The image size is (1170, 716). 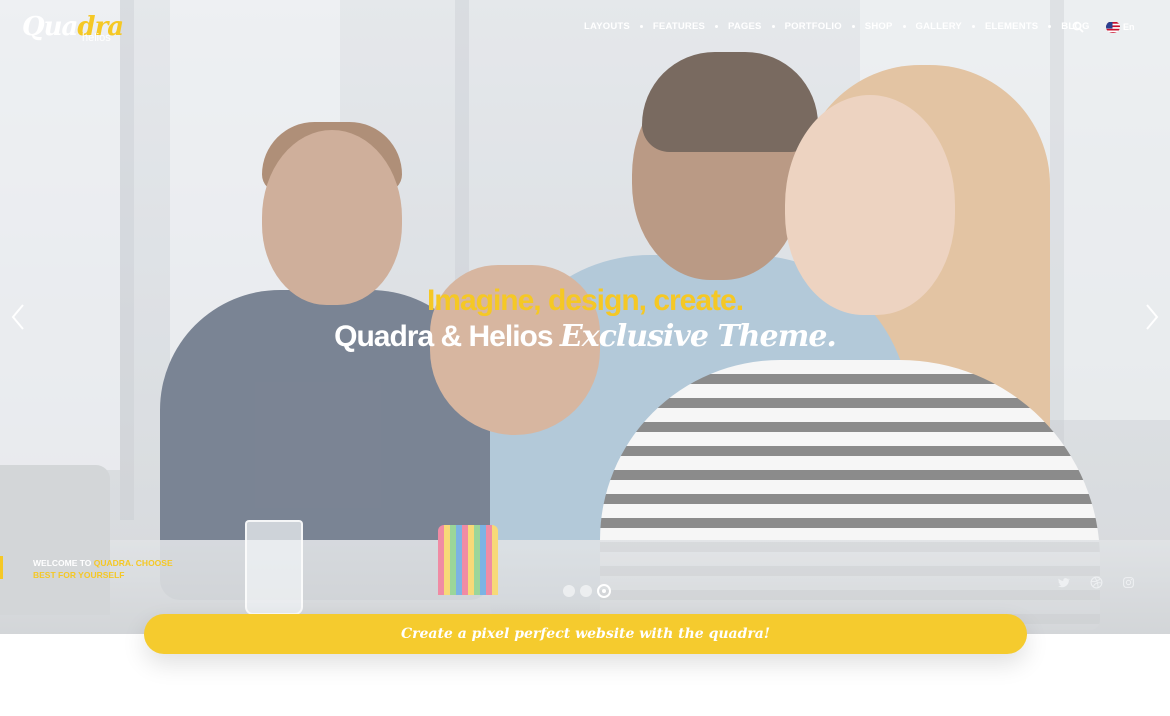 I want to click on nav-item-gallery: GALLERY, so click(x=939, y=26).